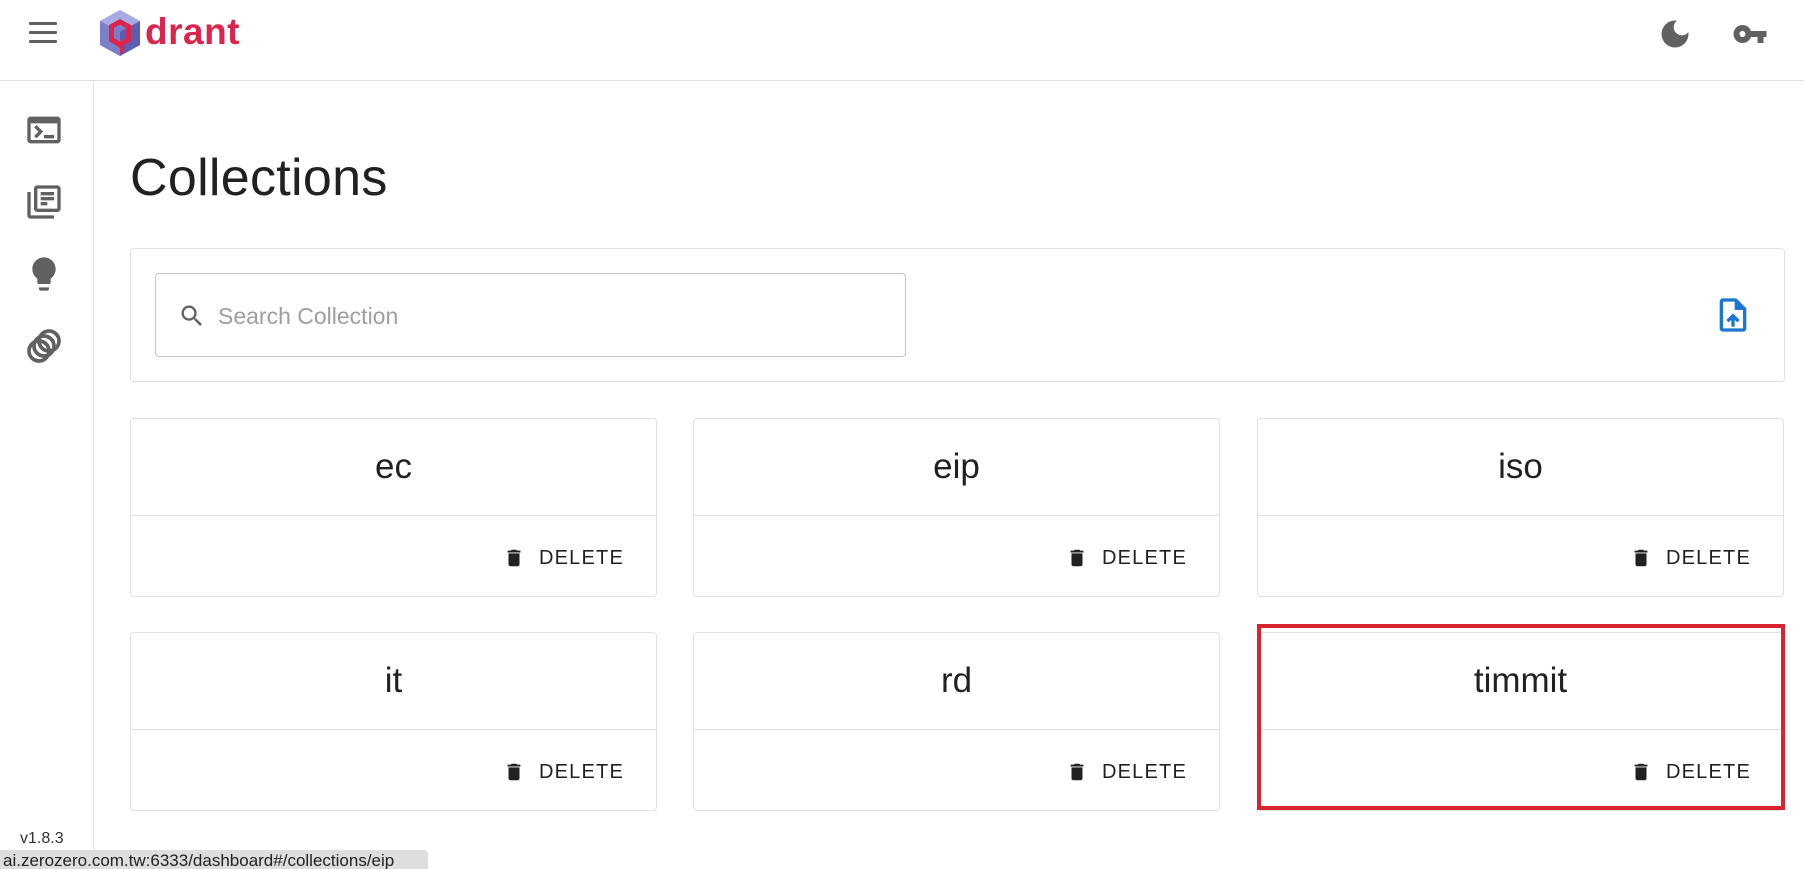 Image resolution: width=1804 pixels, height=869 pixels. I want to click on collection-name: rd, so click(956, 681).